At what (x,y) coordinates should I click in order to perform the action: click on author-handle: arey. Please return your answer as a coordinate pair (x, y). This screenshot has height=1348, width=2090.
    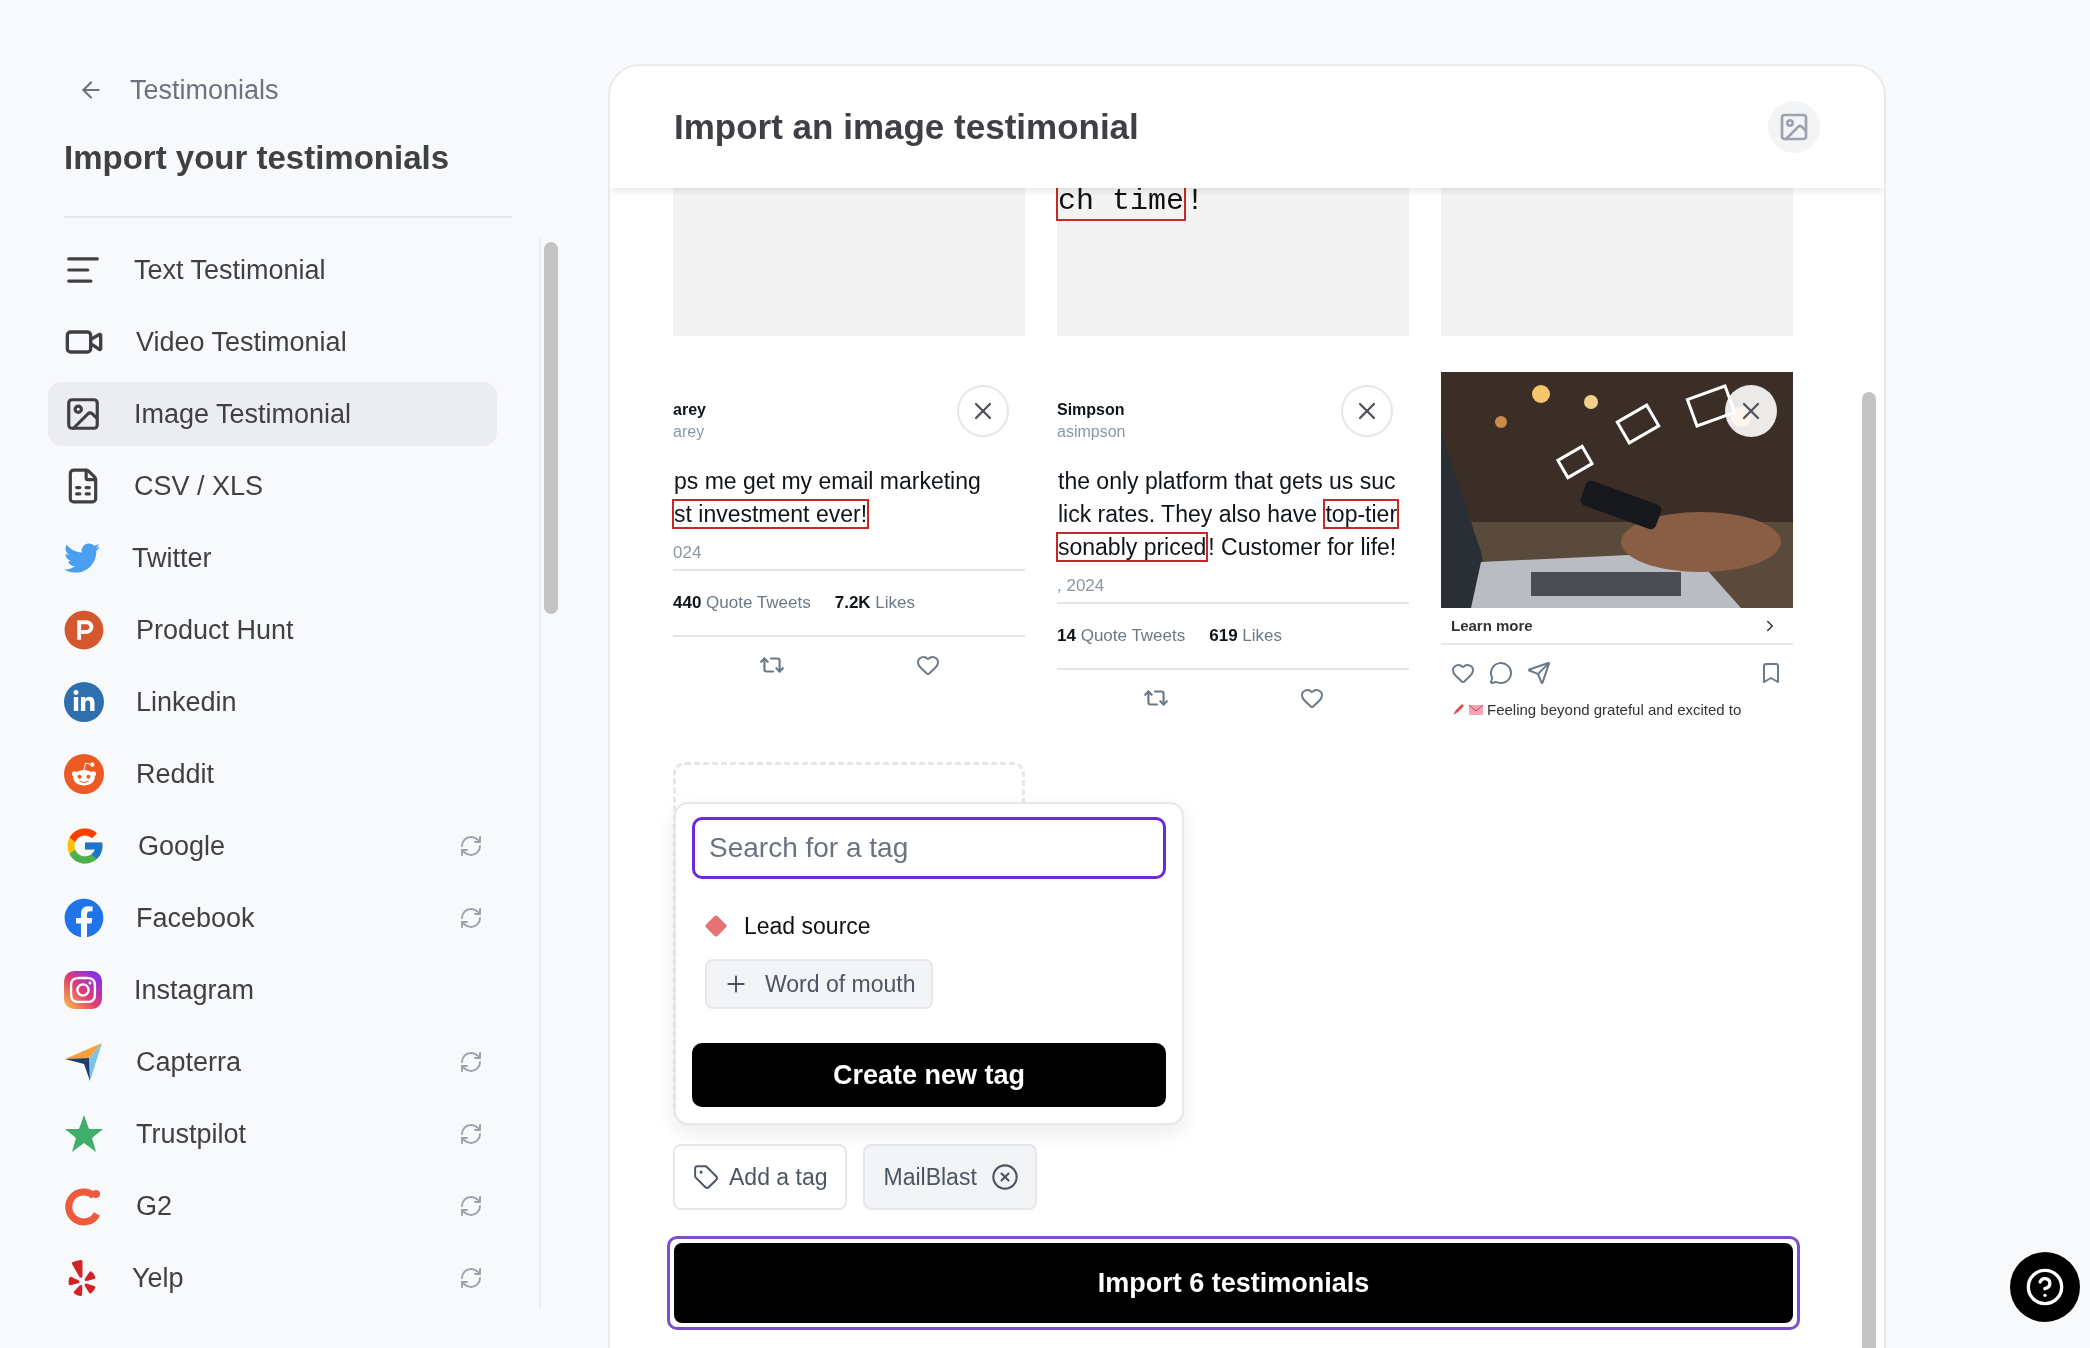
    Looking at the image, I should click on (689, 432).